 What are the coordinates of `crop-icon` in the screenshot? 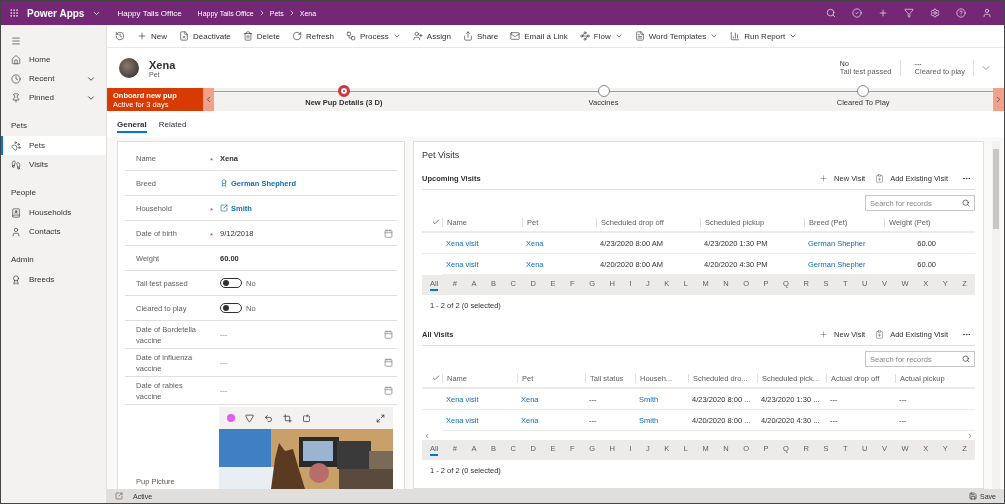 It's located at (287, 418).